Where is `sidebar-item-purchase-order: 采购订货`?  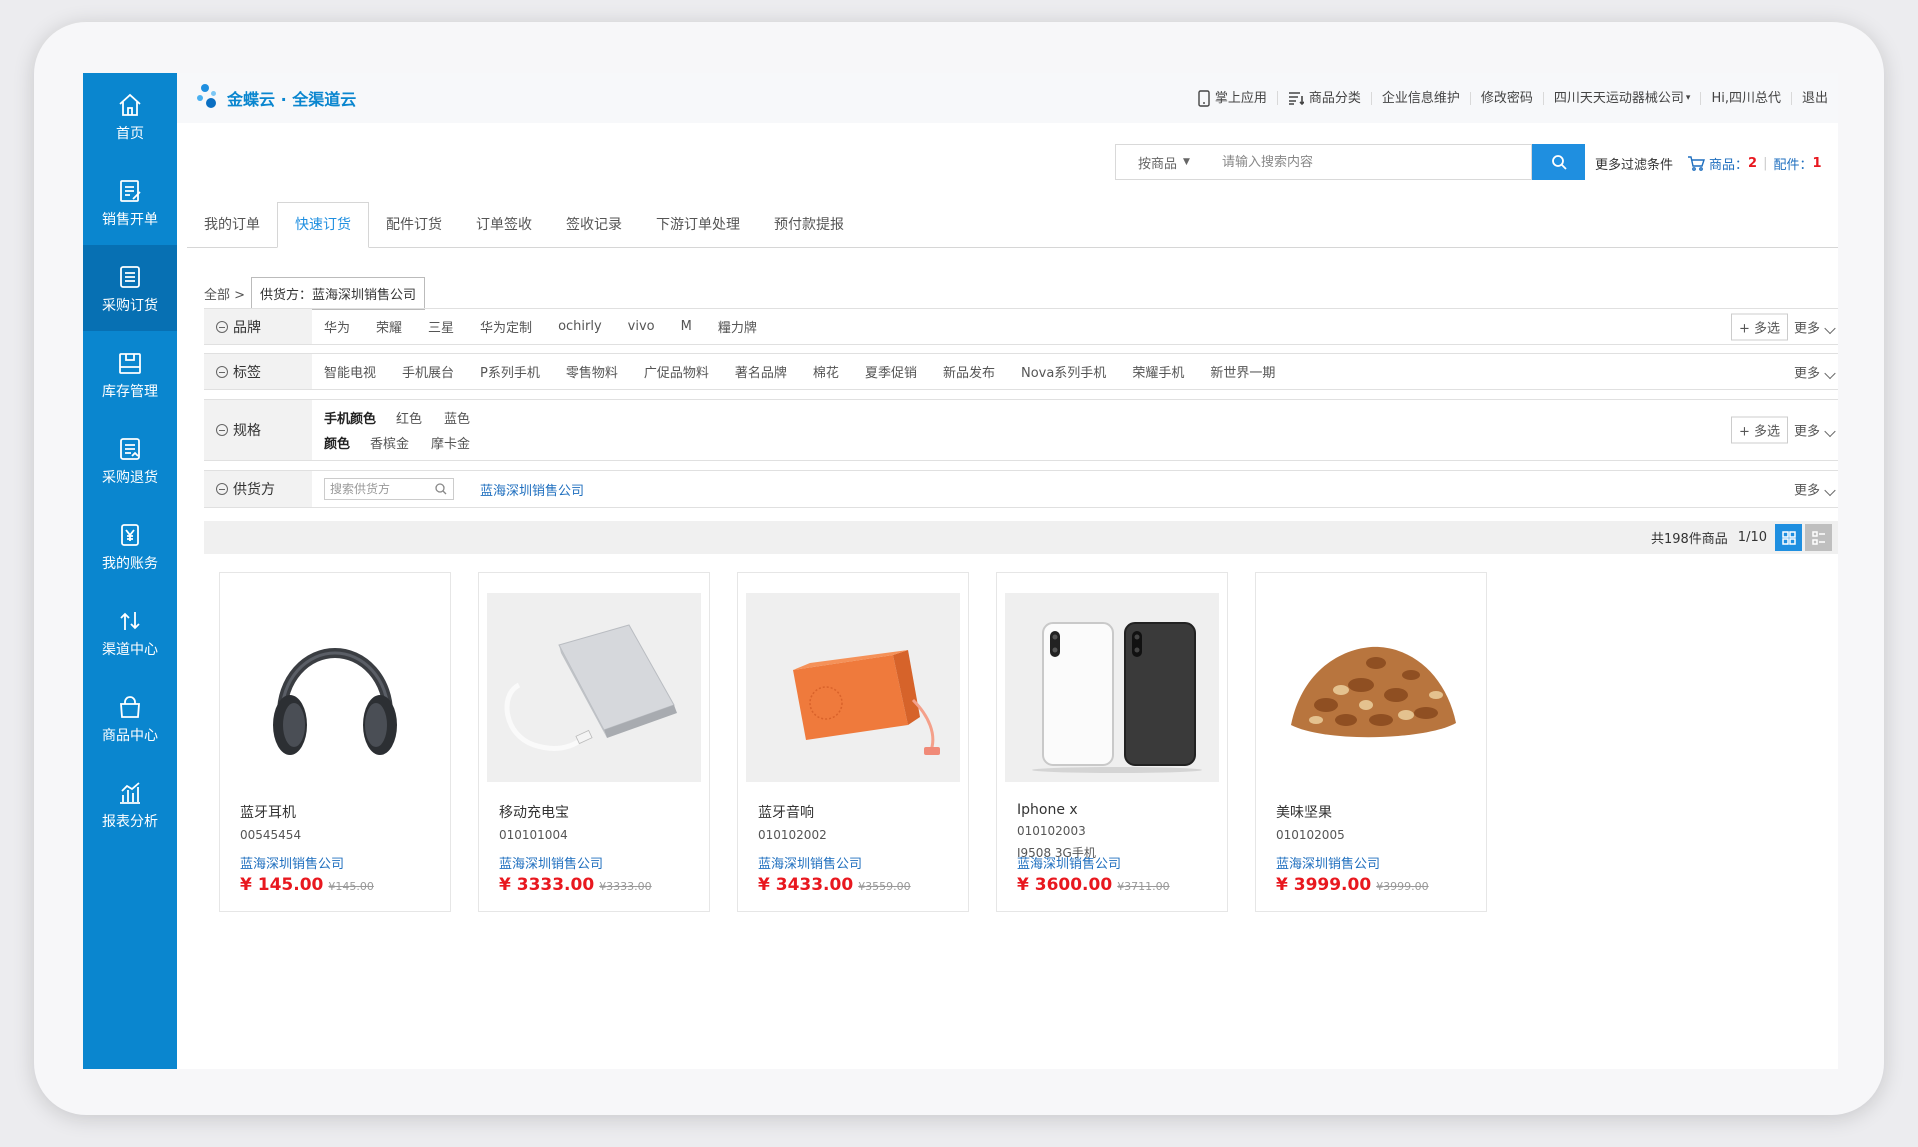 sidebar-item-purchase-order: 采购订货 is located at coordinates (130, 288).